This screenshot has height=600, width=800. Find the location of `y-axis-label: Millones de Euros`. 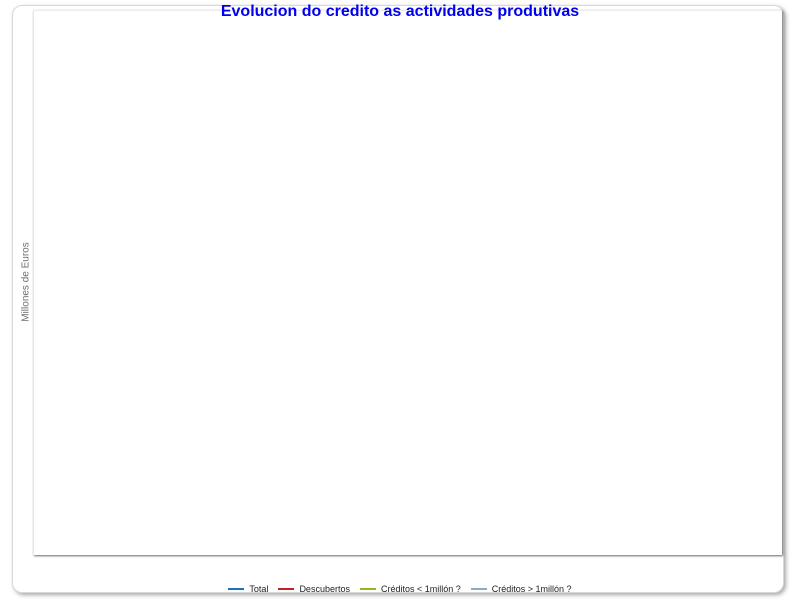

y-axis-label: Millones de Euros is located at coordinates (26, 282).